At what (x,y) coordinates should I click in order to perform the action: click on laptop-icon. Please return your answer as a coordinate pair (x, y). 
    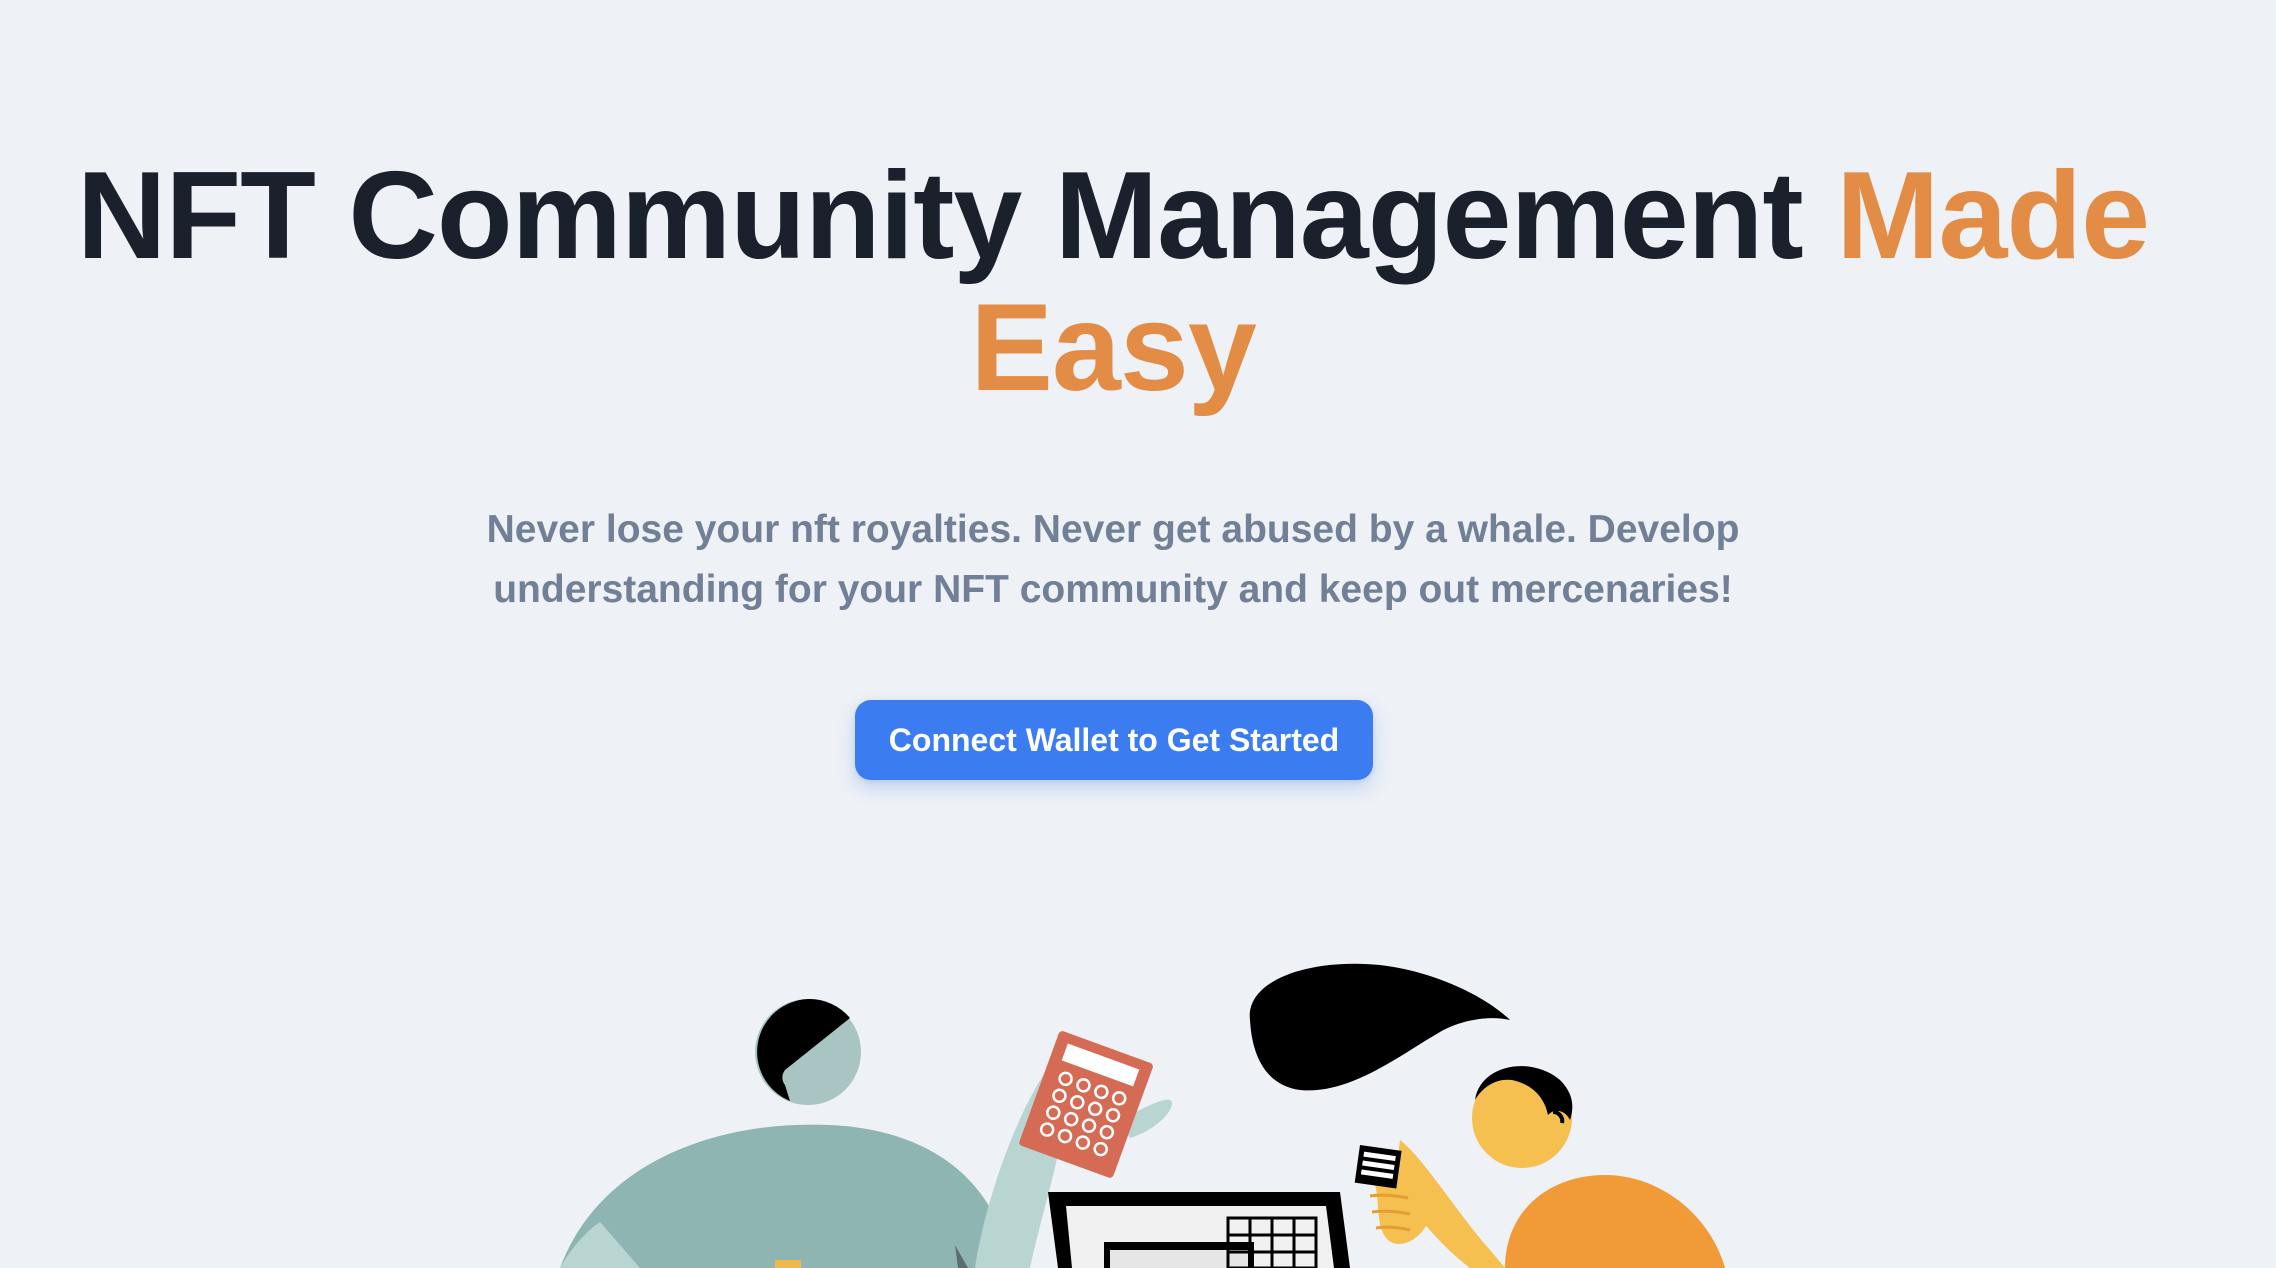
    Looking at the image, I should click on (1199, 1230).